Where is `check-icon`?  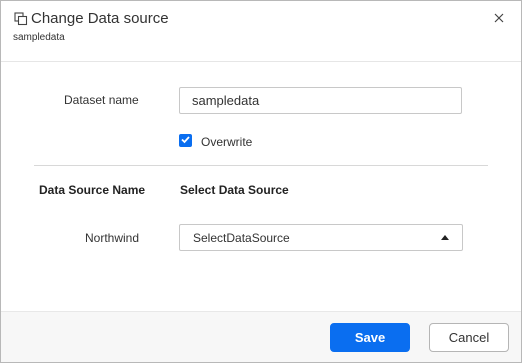 check-icon is located at coordinates (185, 141).